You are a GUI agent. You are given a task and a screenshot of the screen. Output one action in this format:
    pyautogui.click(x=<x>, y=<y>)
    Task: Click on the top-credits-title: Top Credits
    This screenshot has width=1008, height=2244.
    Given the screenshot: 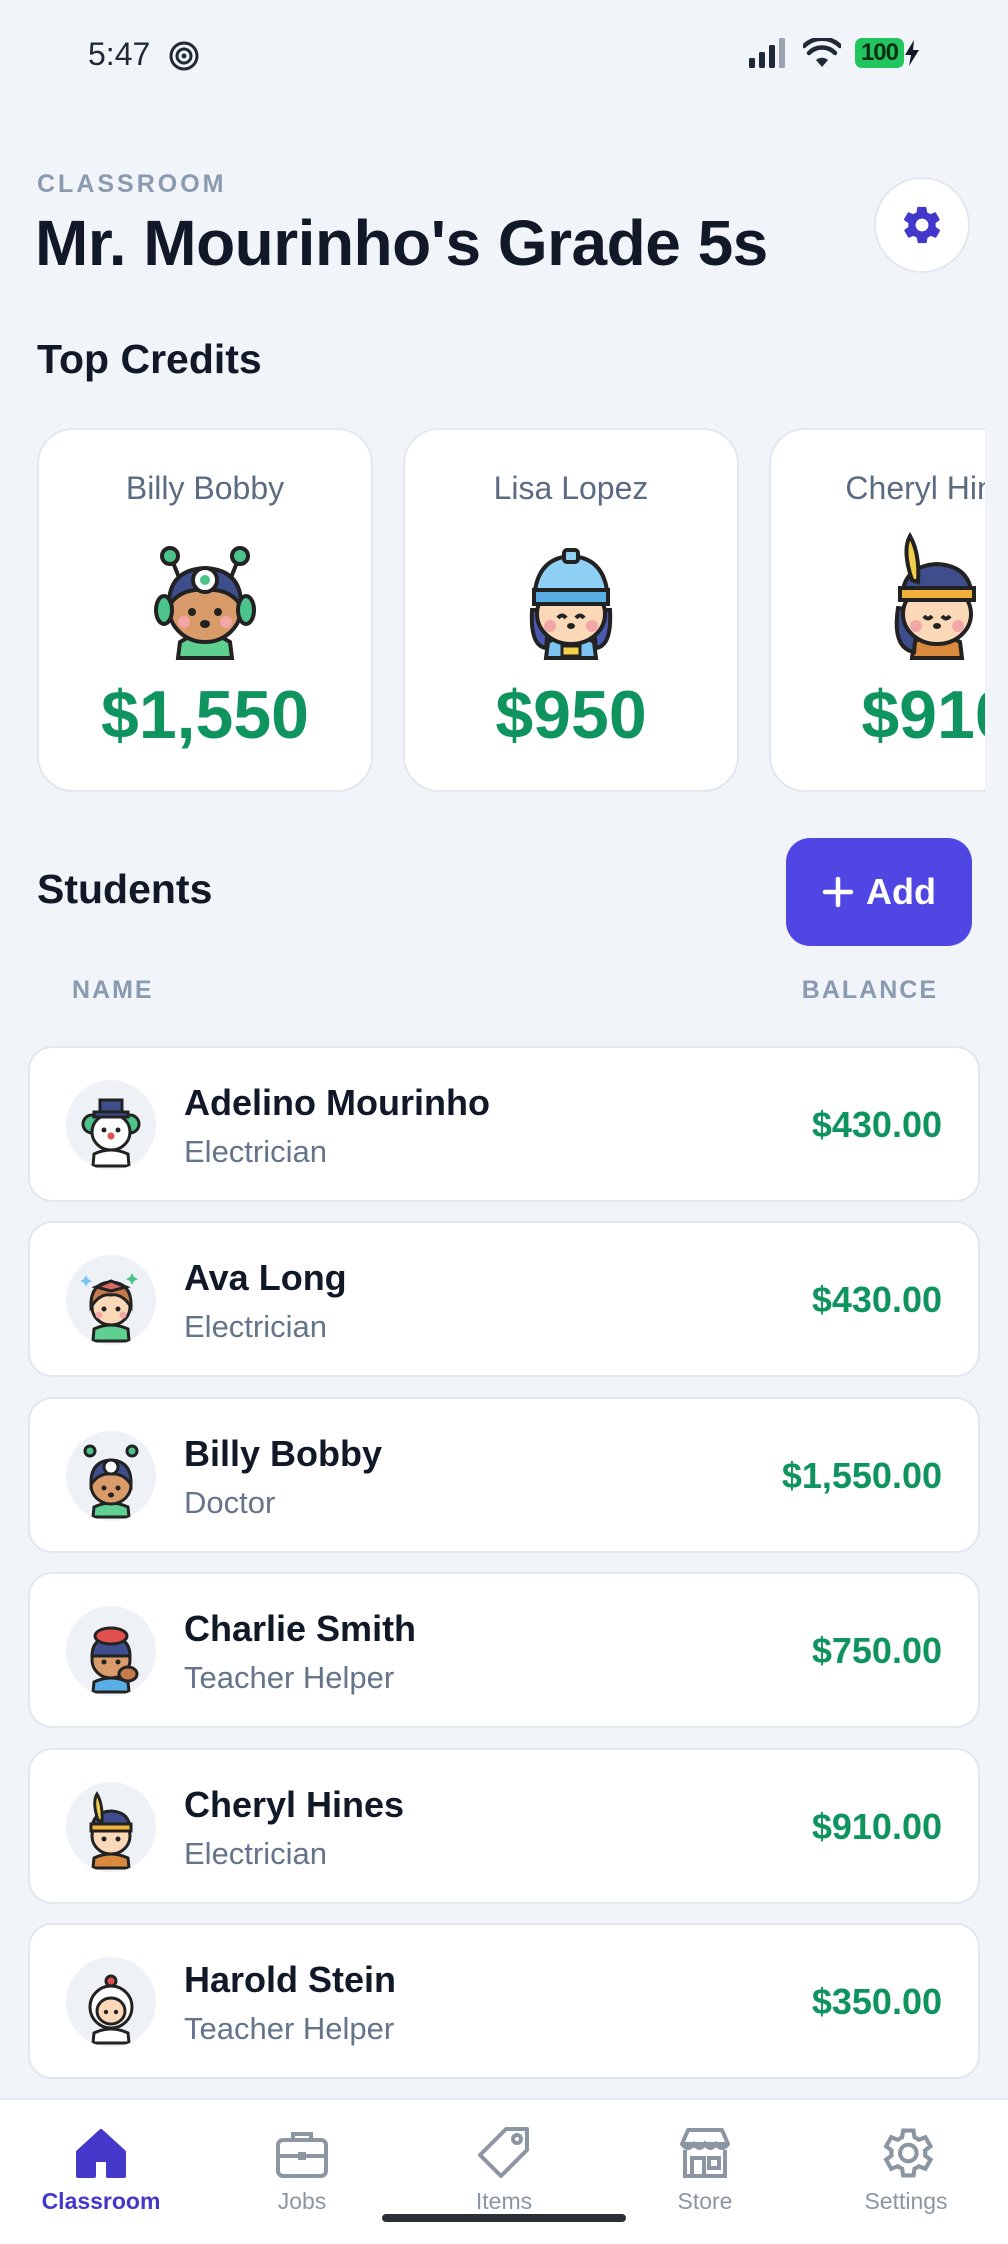 What is the action you would take?
    pyautogui.click(x=149, y=359)
    